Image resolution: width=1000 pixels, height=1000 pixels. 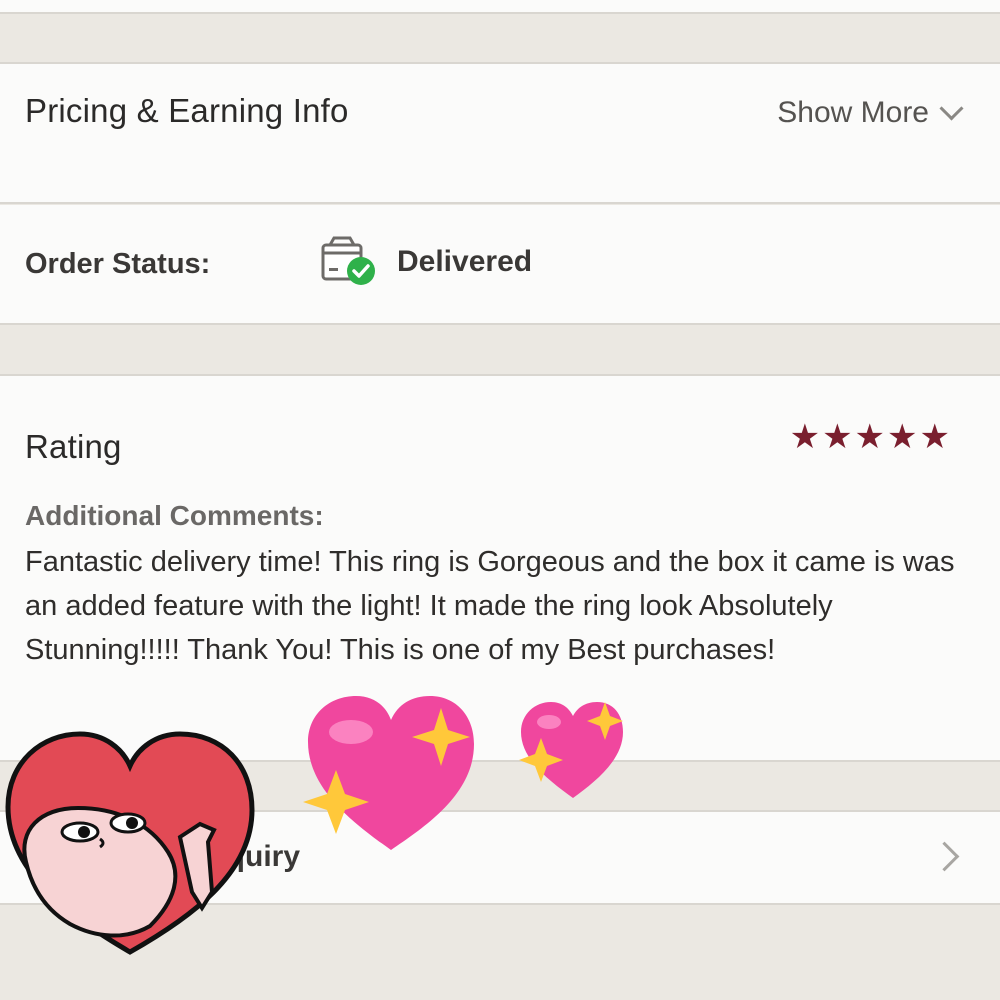 What do you see at coordinates (944, 856) in the screenshot?
I see `chevron-right-icon` at bounding box center [944, 856].